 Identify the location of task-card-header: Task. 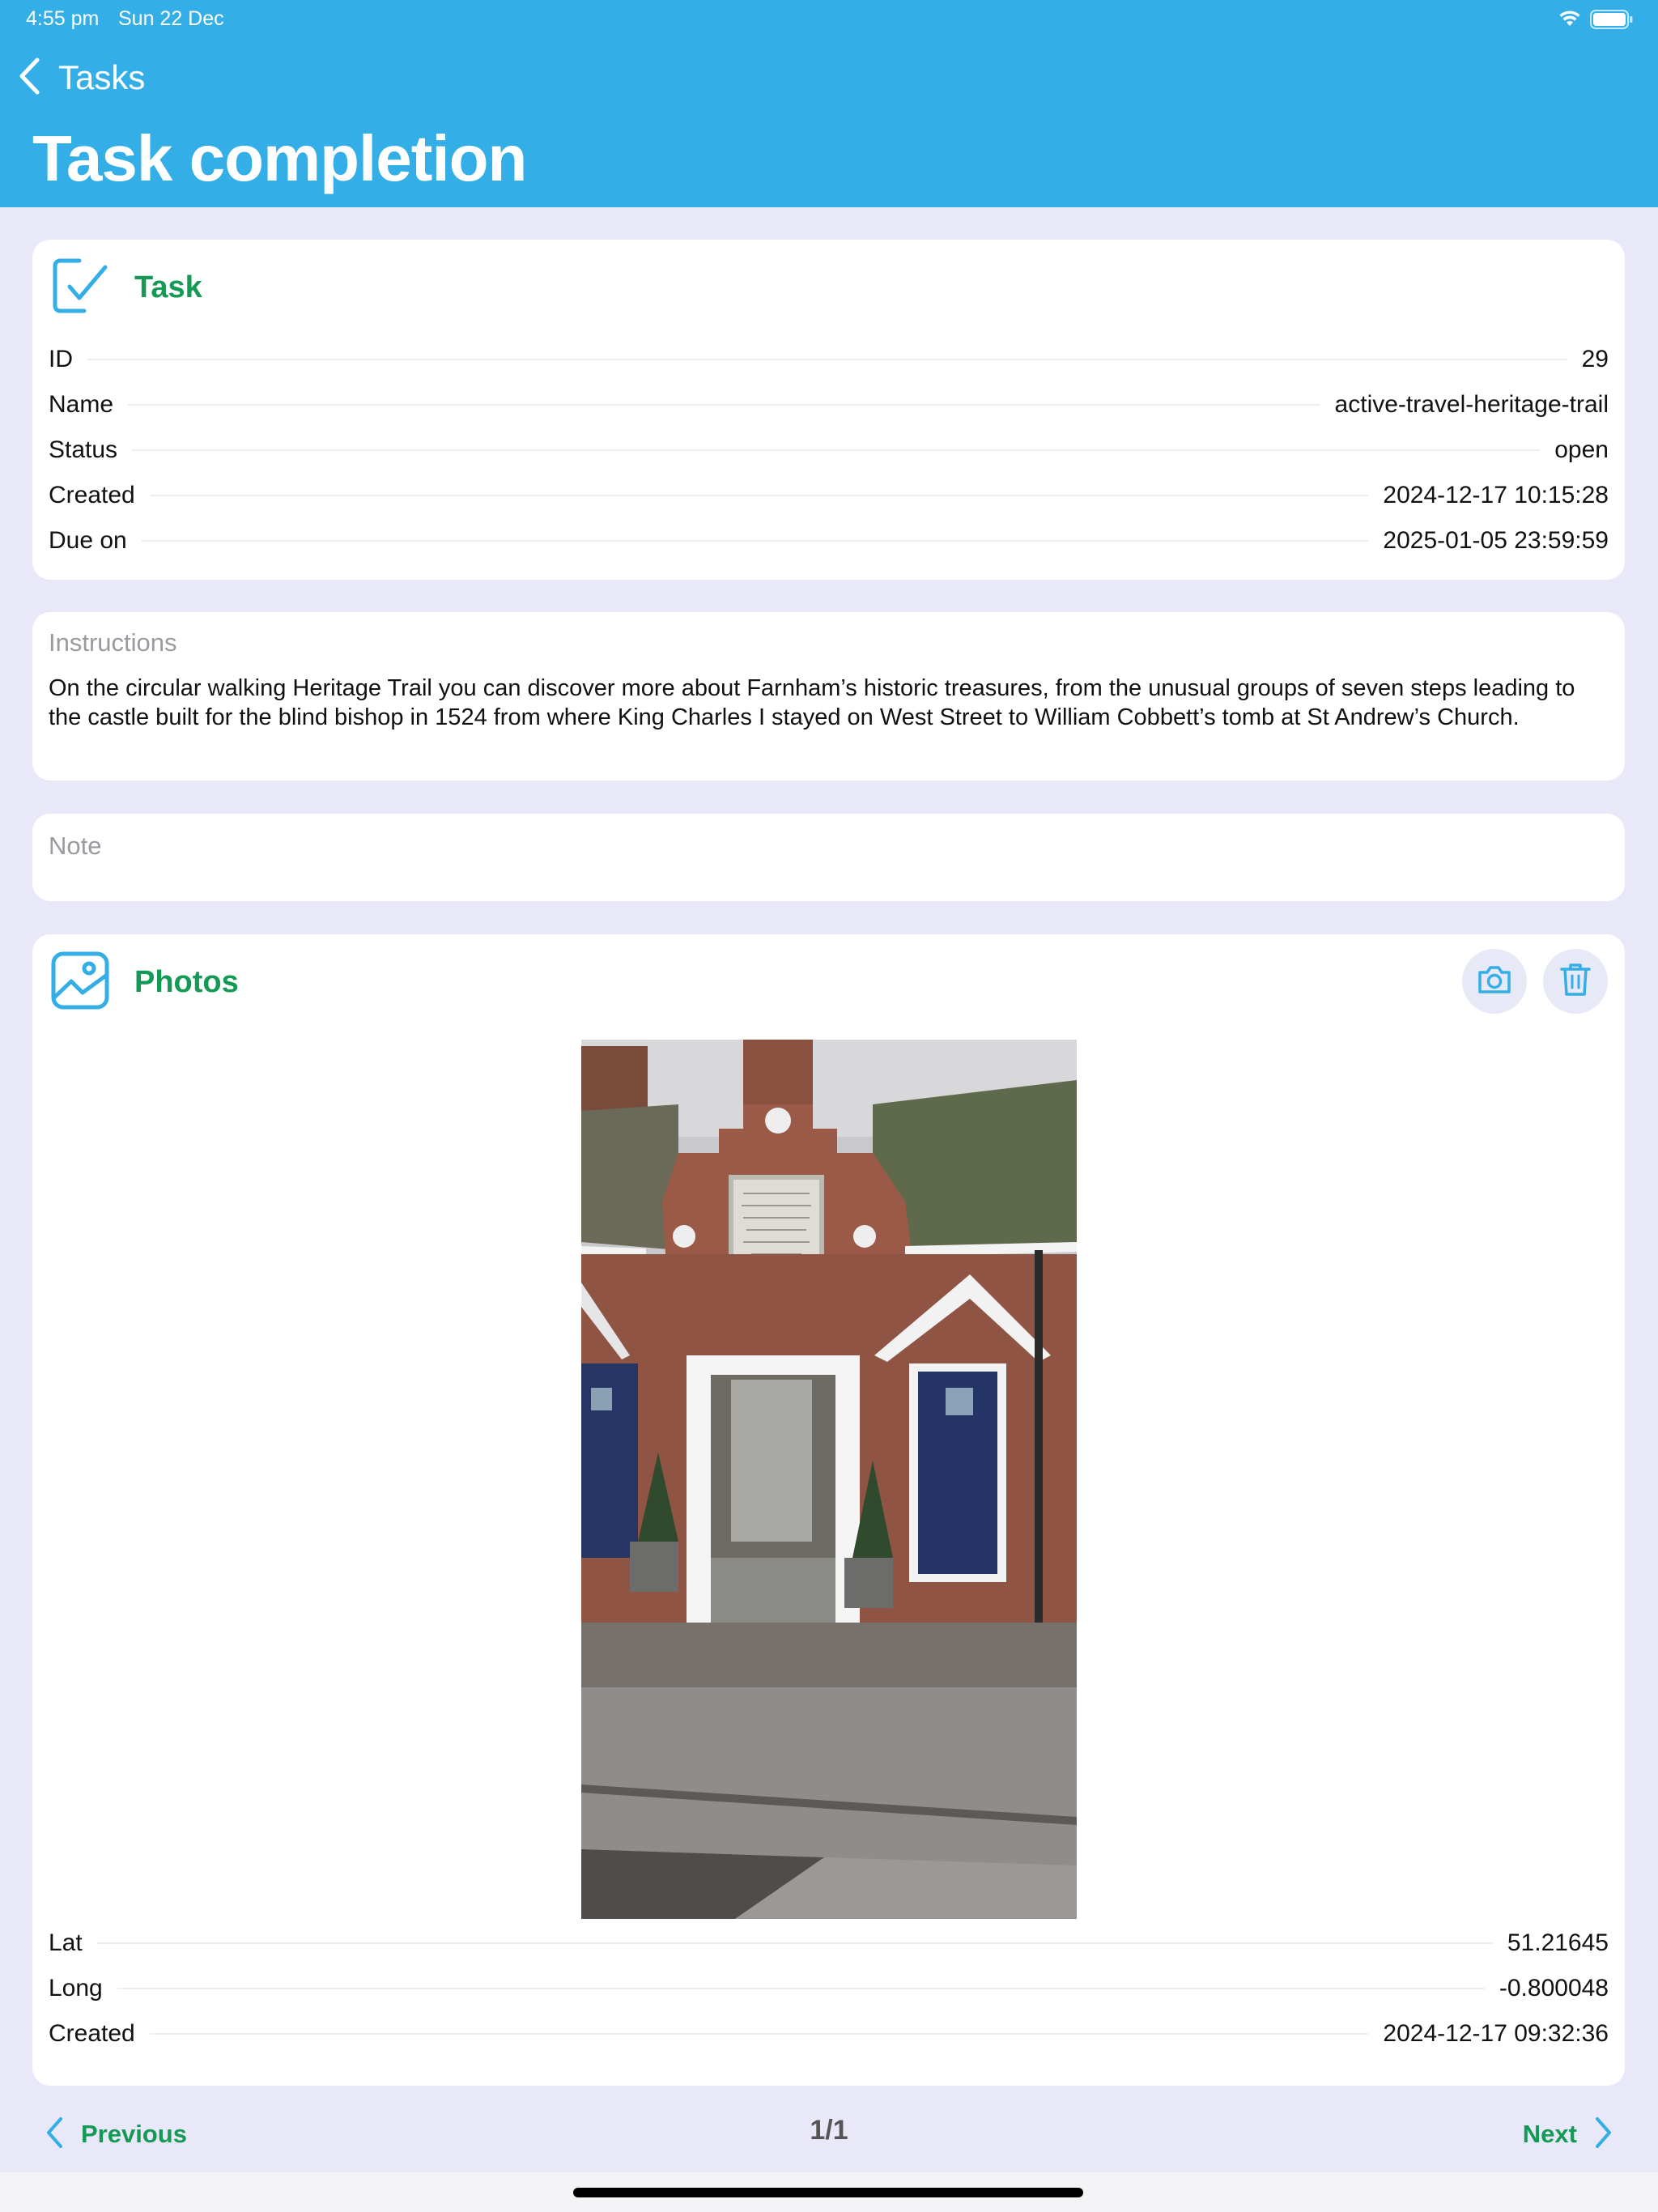
(126, 287).